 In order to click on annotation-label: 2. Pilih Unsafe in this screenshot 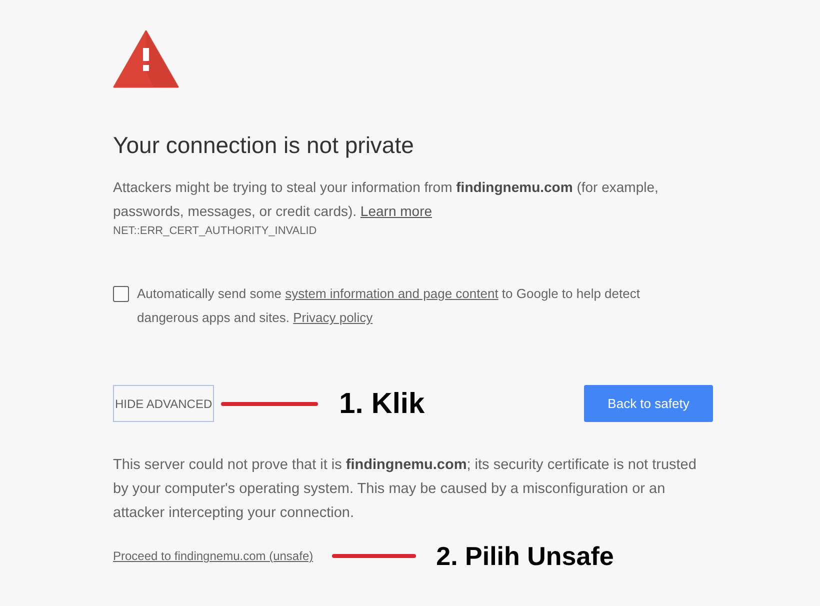, I will do `click(525, 556)`.